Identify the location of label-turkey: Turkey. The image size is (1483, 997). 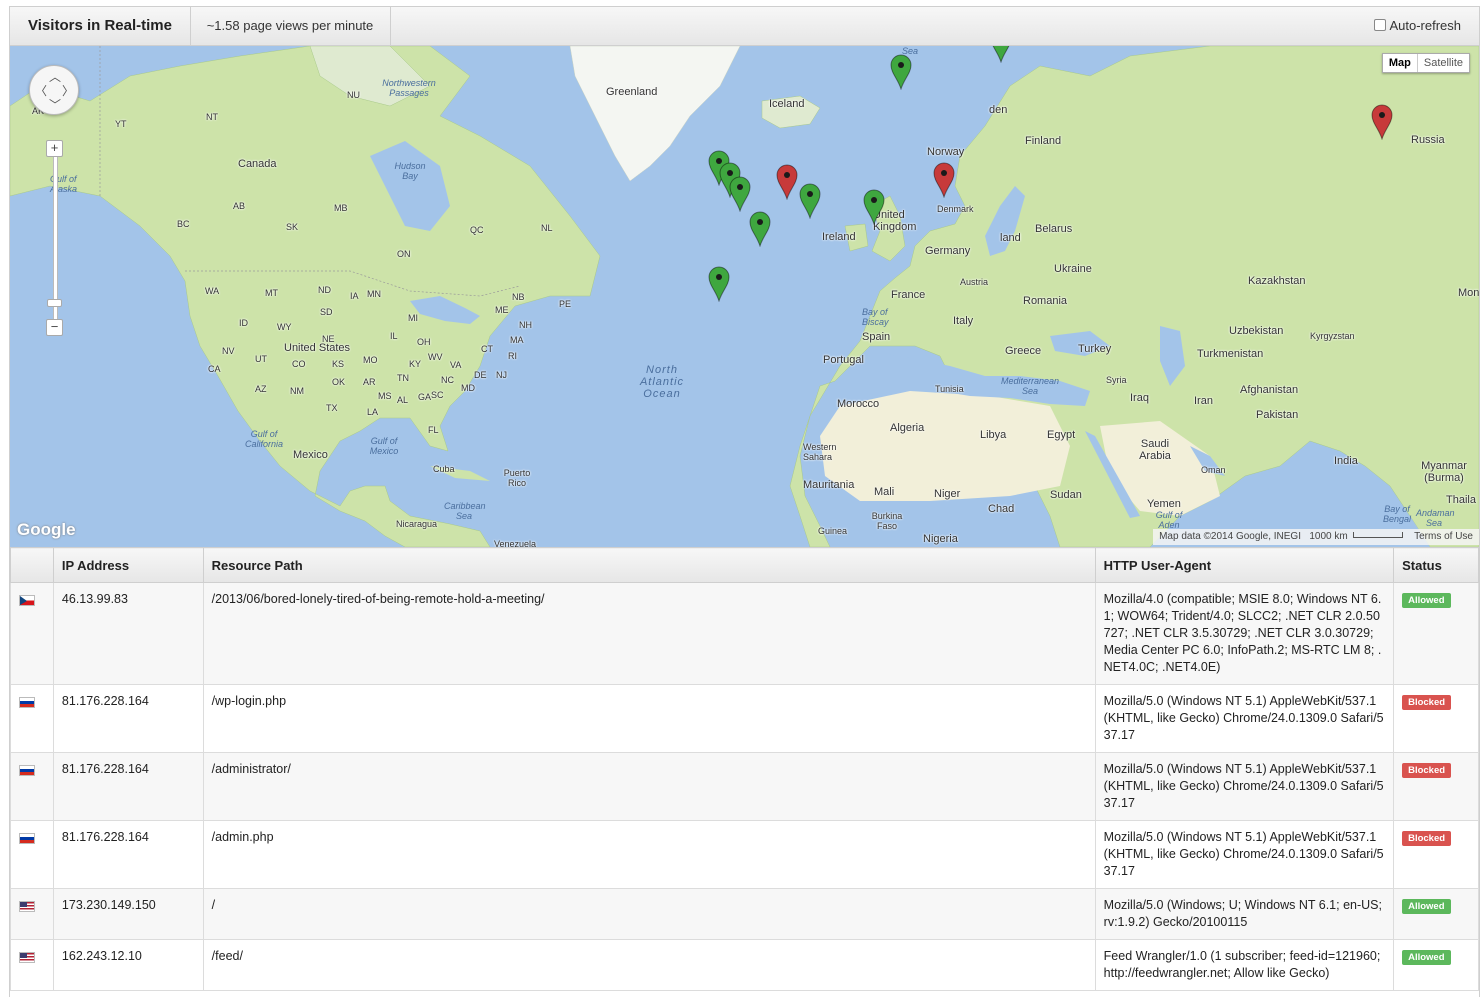
(1095, 349).